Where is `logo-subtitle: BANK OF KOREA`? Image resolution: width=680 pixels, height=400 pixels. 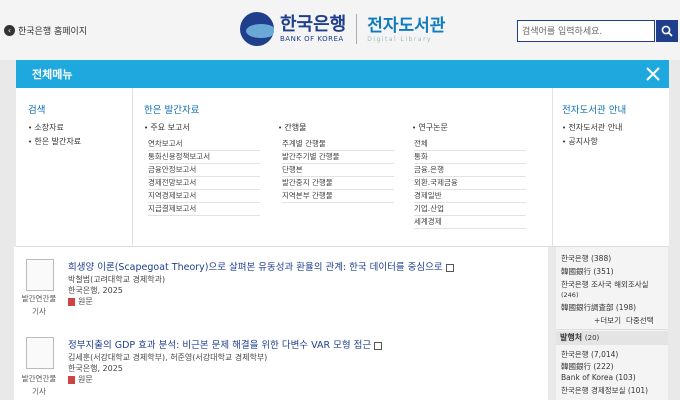 logo-subtitle: BANK OF KOREA is located at coordinates (312, 39).